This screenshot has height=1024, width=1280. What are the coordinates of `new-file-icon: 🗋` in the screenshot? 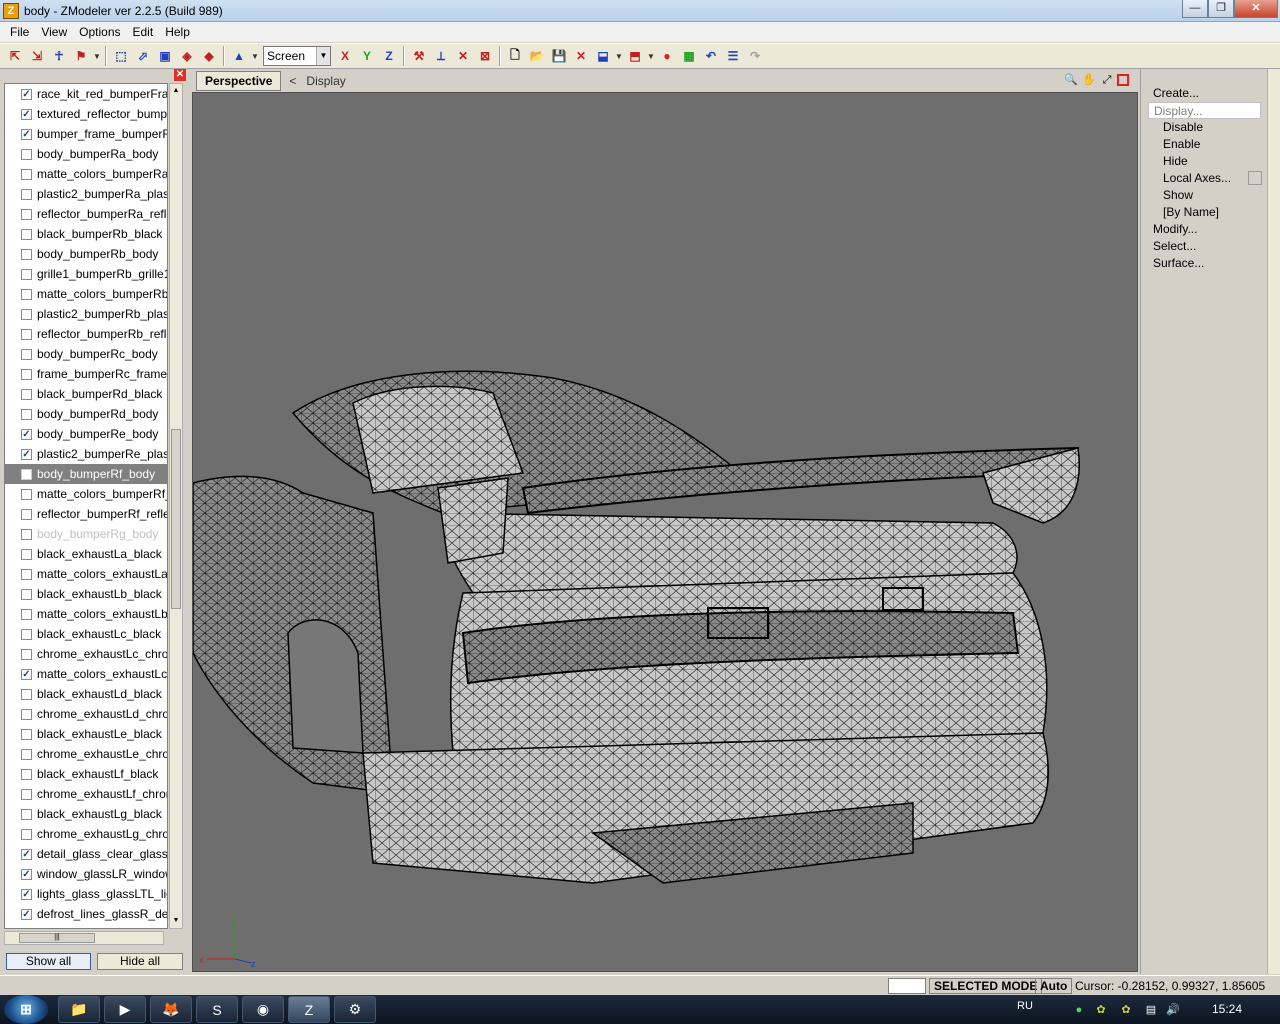 It's located at (515, 56).